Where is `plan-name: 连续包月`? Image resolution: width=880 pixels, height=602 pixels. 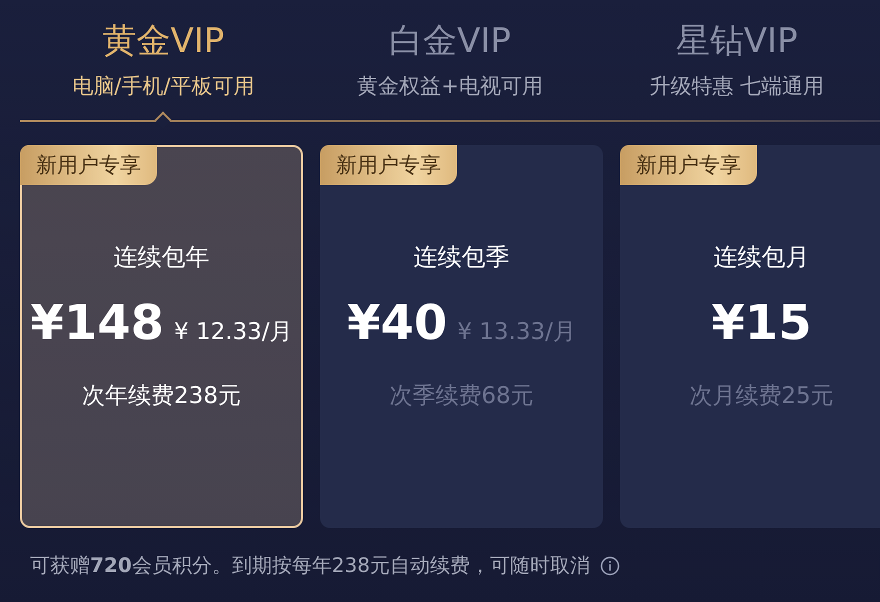 plan-name: 连续包月 is located at coordinates (762, 257).